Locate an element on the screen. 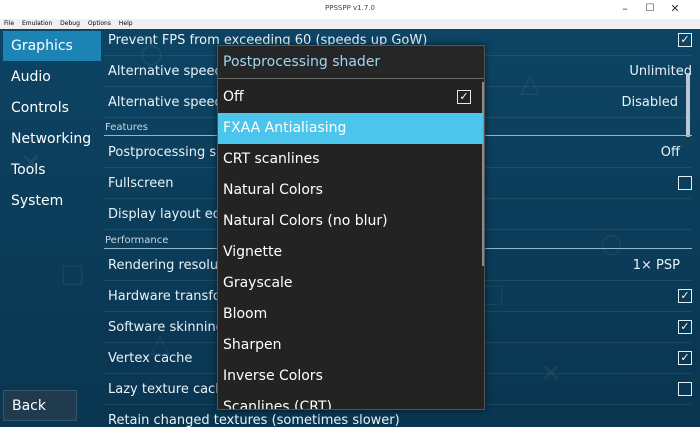  menu-file: File is located at coordinates (9, 24).